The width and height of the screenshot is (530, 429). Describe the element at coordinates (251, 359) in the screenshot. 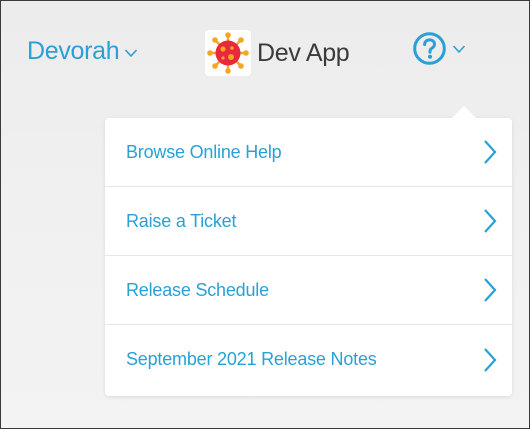

I see `menu-item-label: September 2021 Release Notes` at that location.